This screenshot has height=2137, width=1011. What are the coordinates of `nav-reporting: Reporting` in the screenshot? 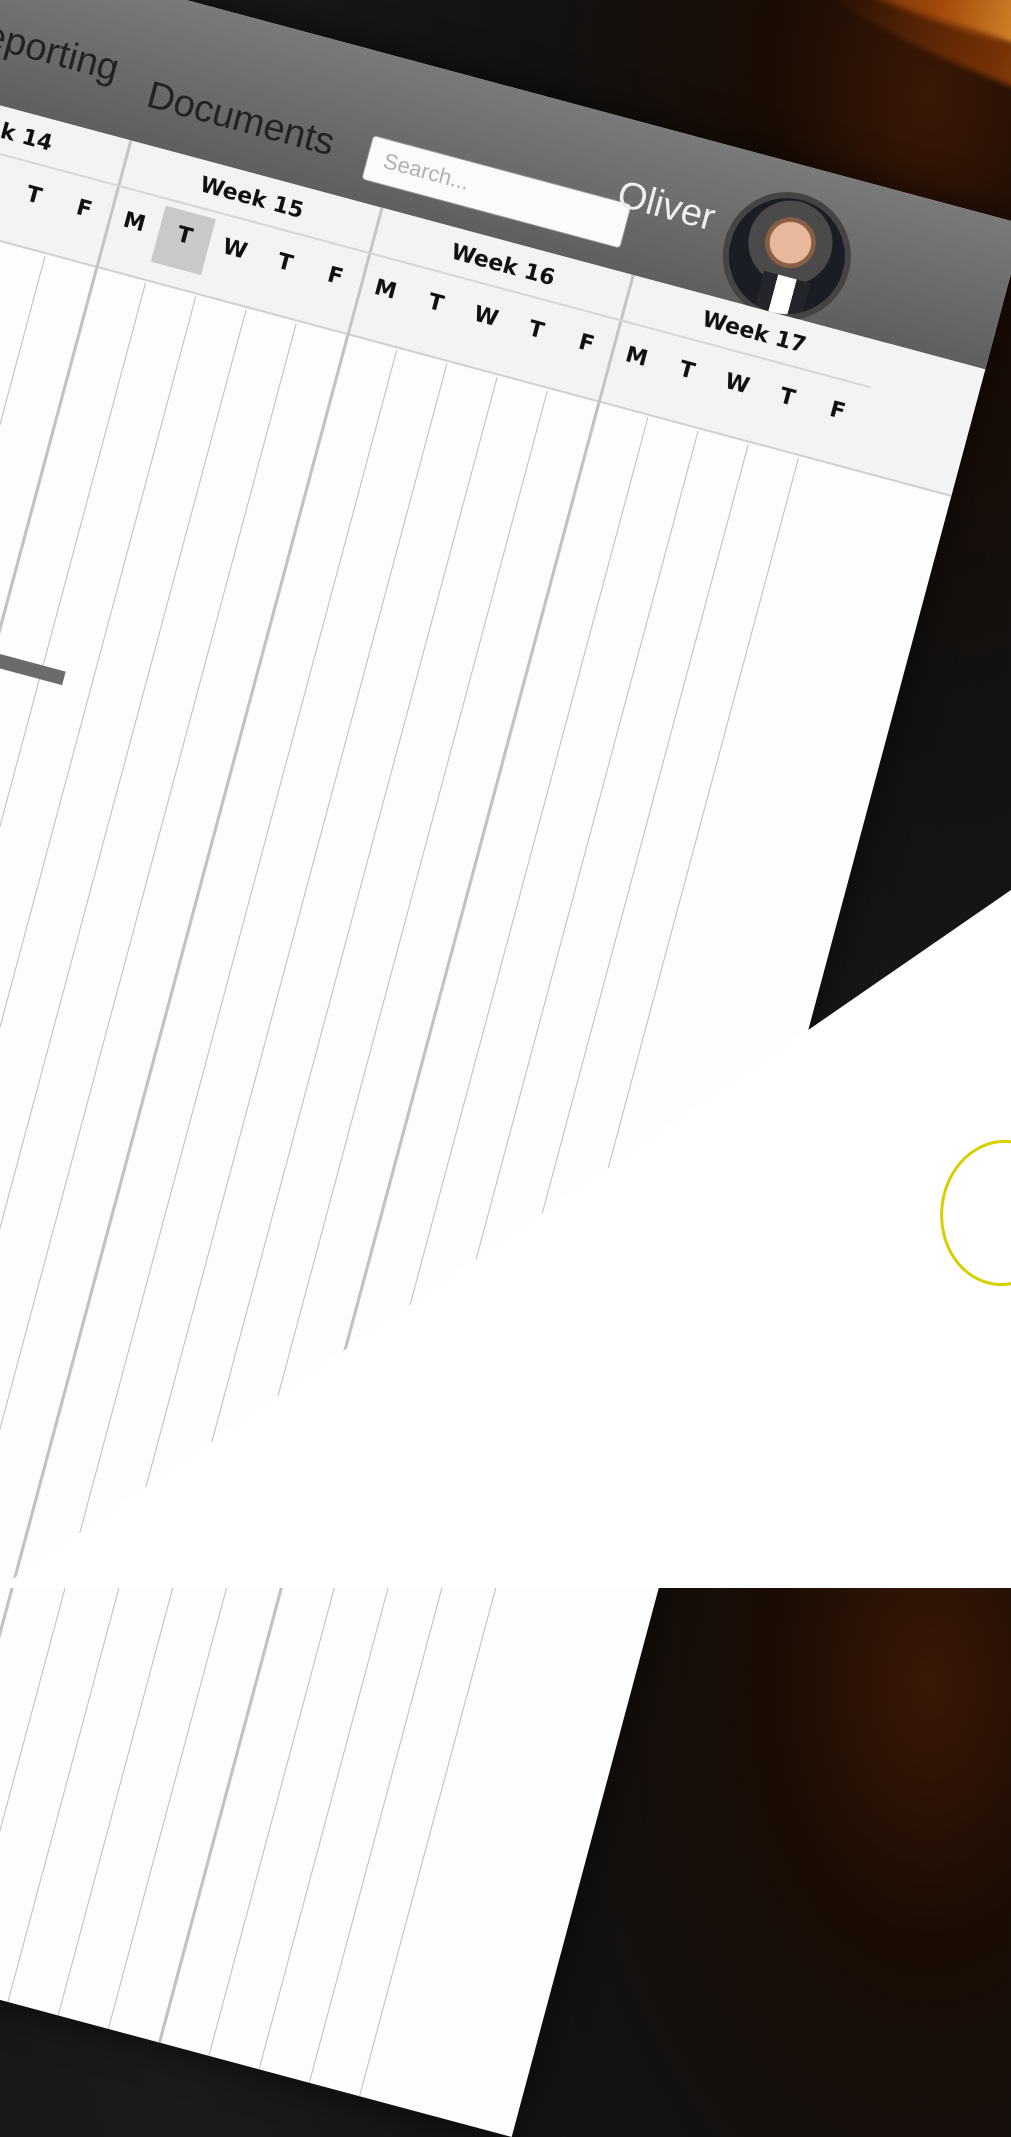 It's located at (62, 49).